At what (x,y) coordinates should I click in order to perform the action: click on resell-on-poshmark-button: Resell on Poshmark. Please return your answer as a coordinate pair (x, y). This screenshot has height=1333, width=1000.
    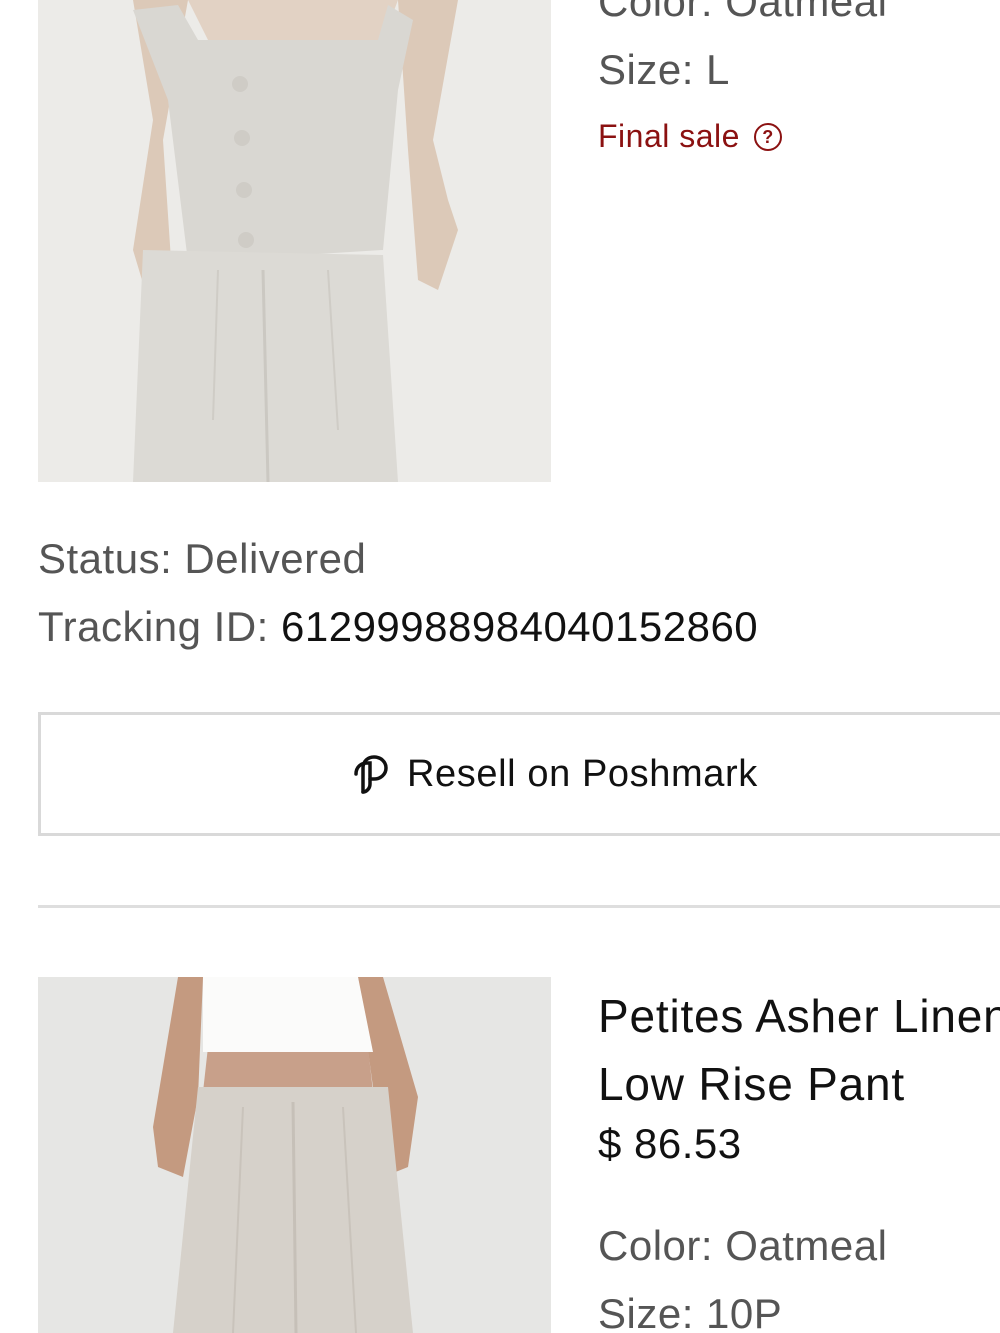
    Looking at the image, I should click on (519, 774).